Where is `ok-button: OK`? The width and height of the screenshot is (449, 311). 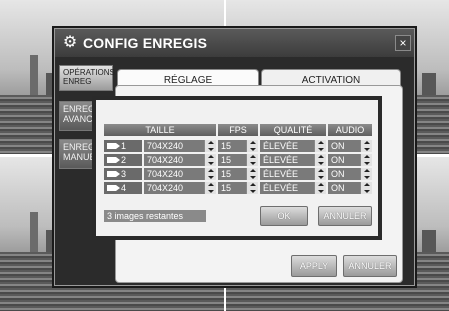 ok-button: OK is located at coordinates (284, 216).